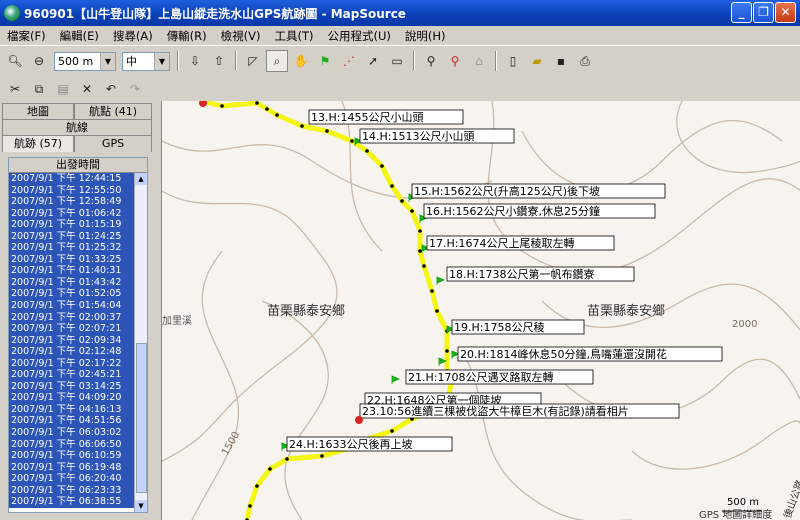  Describe the element at coordinates (78, 456) in the screenshot. I see `track-list-row: 2007/9/1 下午 06:10:59` at that location.